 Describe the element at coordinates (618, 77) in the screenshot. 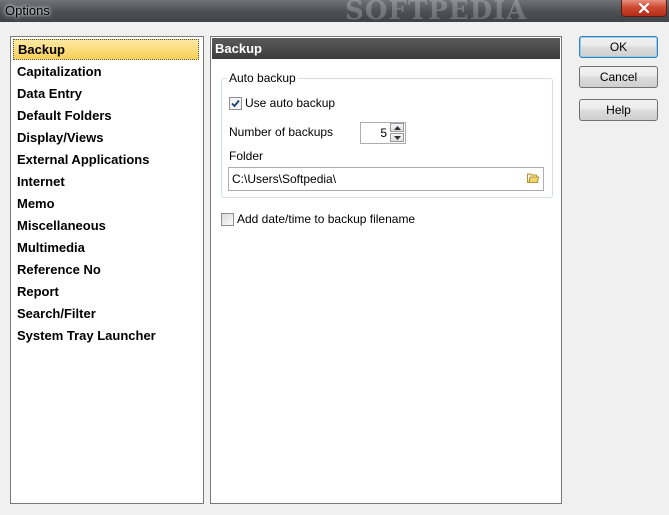

I see `cancel-button: Cancel` at that location.